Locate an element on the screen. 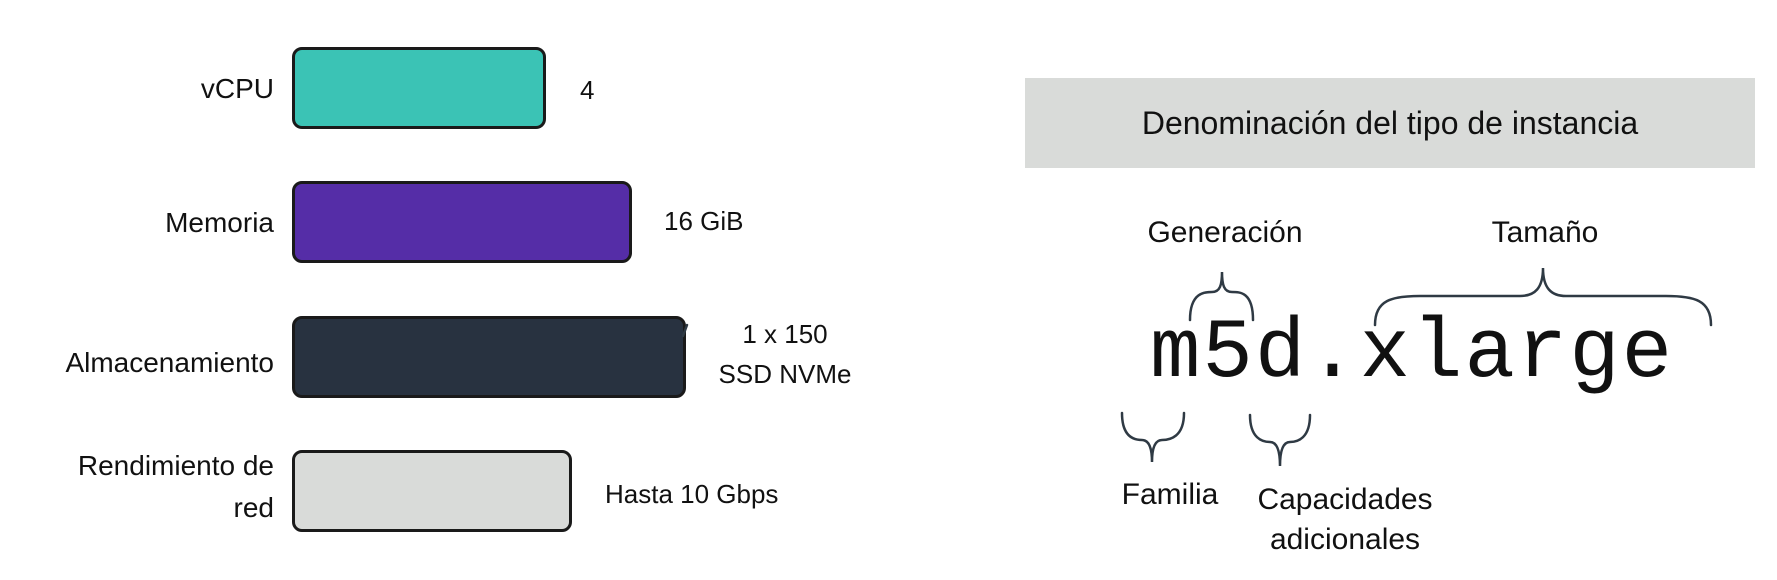 The image size is (1777, 580). family-brace-icon is located at coordinates (1153, 437).